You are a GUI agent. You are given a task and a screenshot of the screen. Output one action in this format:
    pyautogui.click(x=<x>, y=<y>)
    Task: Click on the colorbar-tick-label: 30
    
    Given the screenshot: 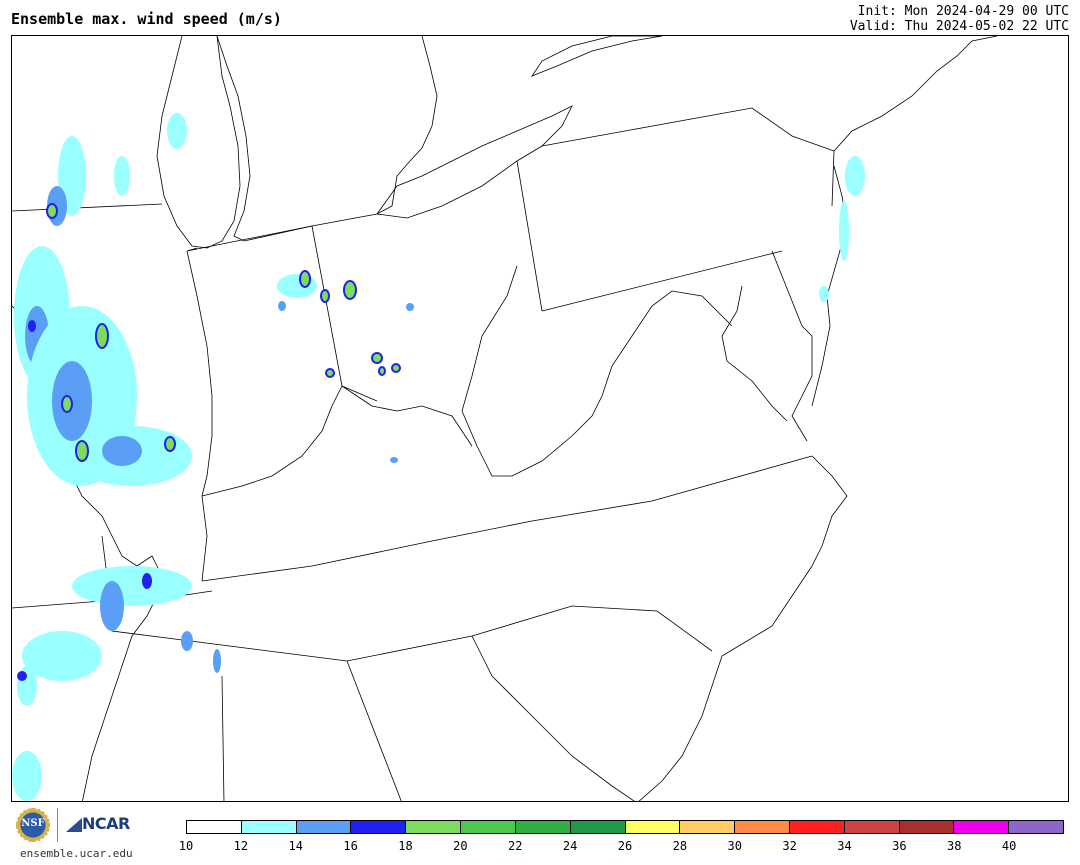 What is the action you would take?
    pyautogui.click(x=734, y=846)
    